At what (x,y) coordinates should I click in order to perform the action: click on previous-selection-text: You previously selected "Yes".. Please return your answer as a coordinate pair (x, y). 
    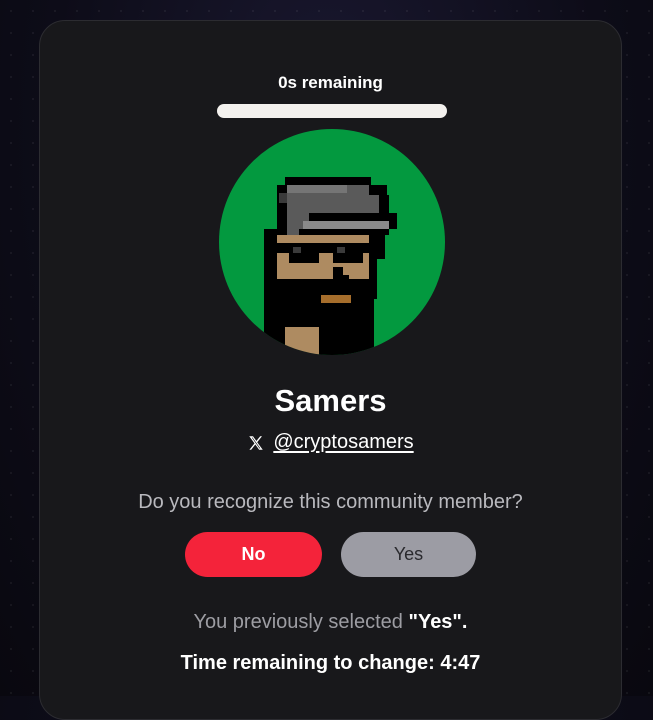
    Looking at the image, I should click on (330, 622).